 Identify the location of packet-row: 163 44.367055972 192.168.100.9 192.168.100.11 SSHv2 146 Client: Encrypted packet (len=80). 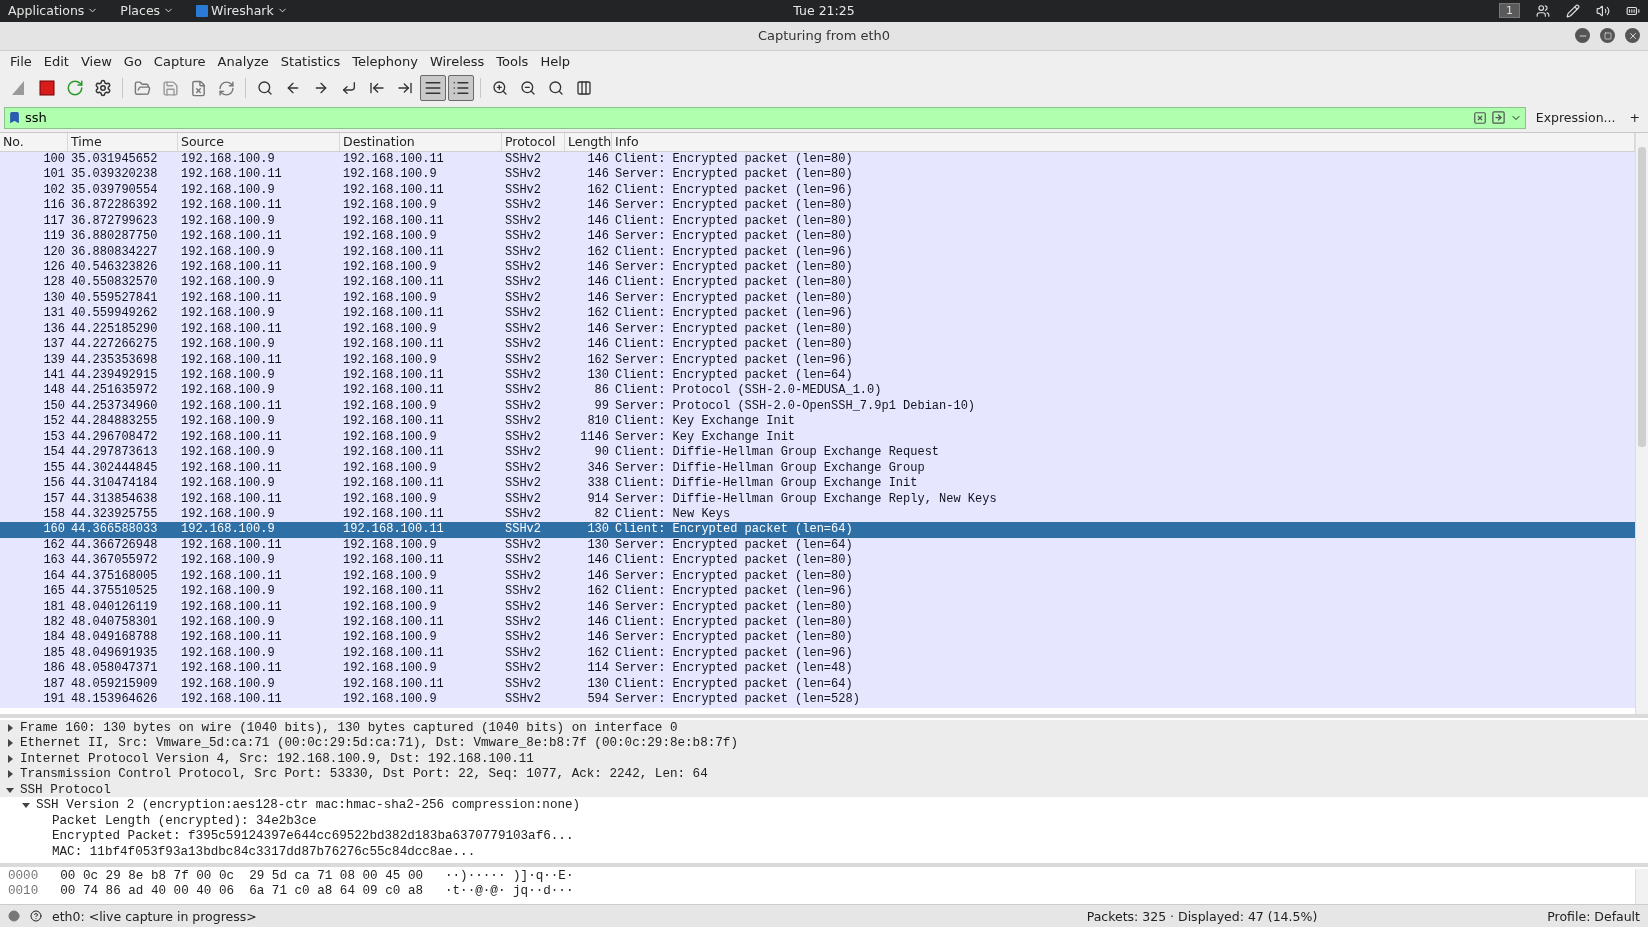
(817, 561).